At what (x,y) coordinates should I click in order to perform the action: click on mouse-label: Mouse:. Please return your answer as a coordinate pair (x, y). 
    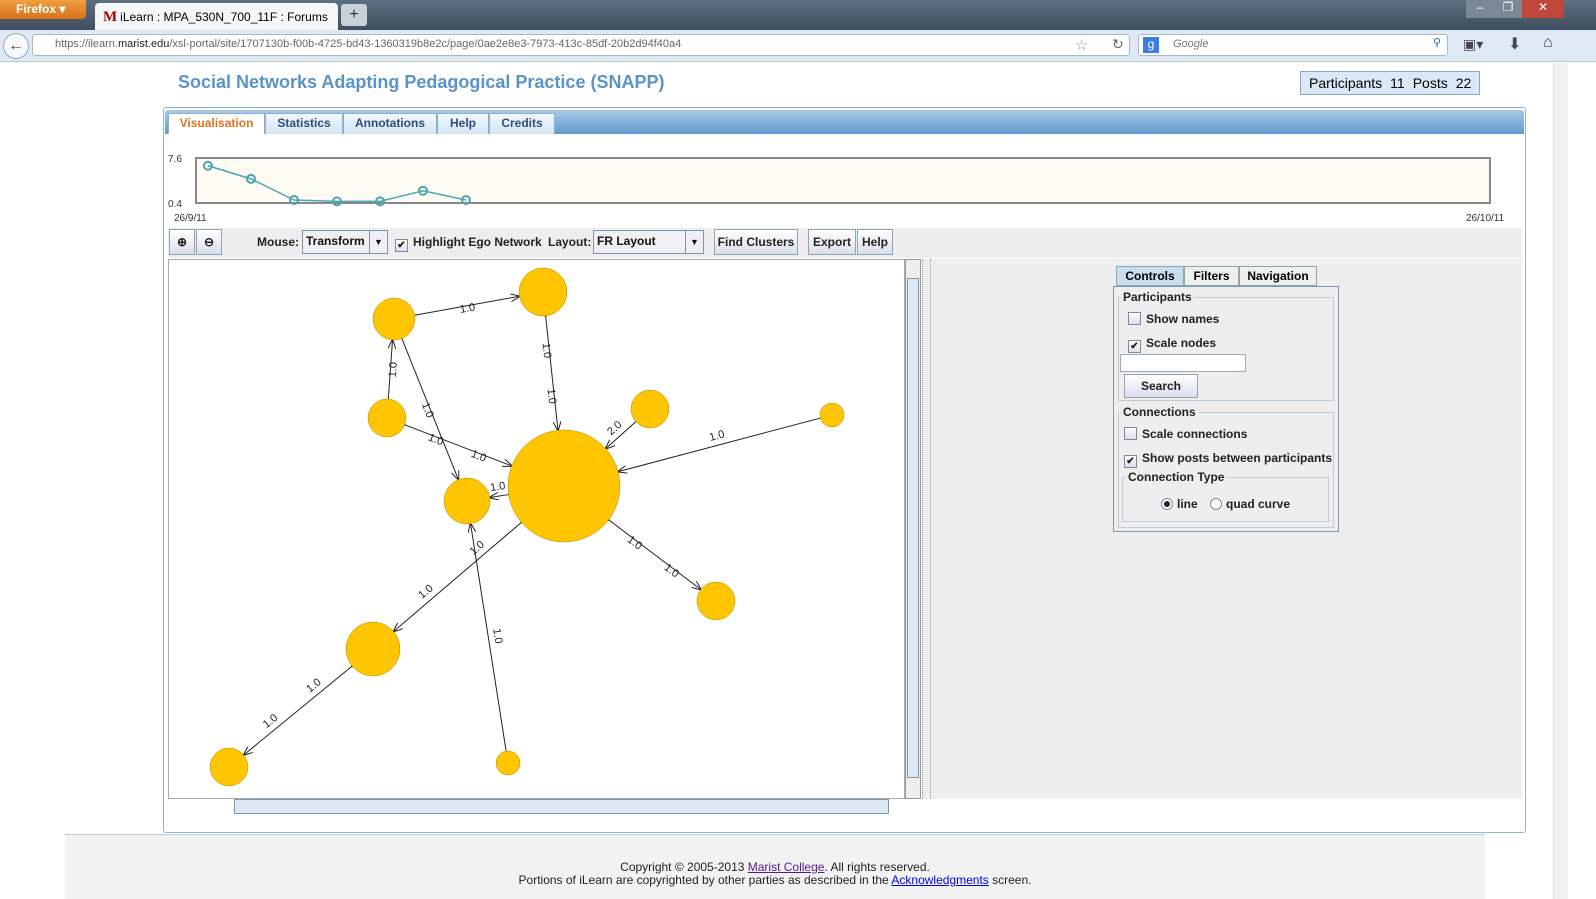
    Looking at the image, I should click on (278, 242).